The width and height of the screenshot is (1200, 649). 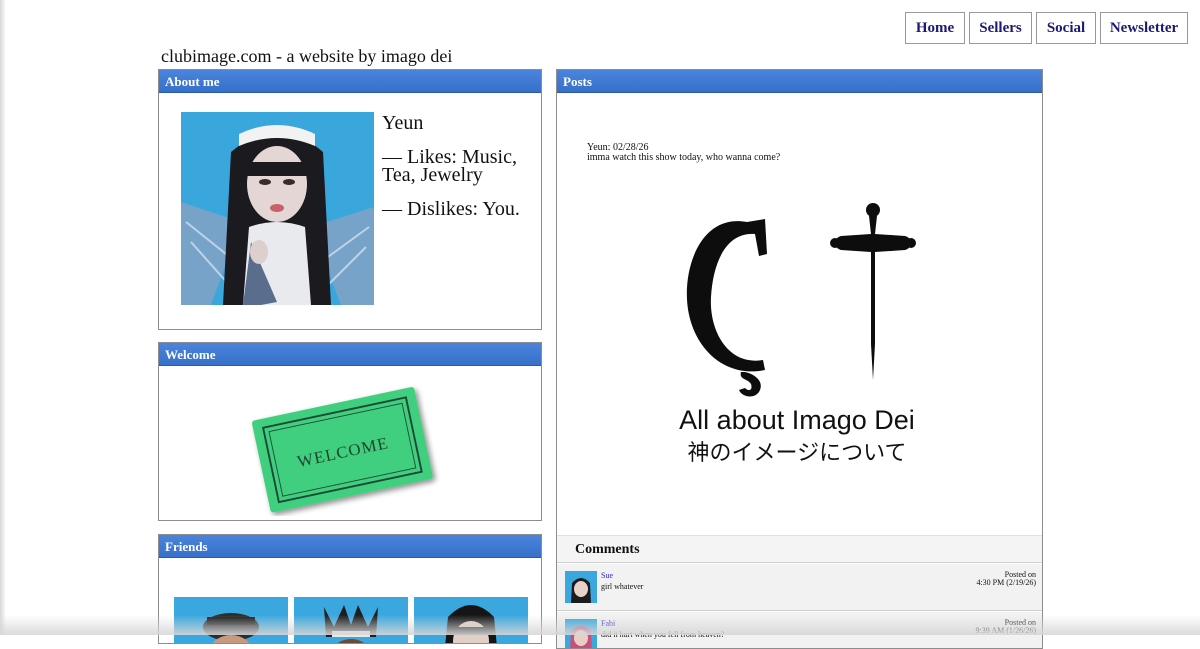 What do you see at coordinates (797, 334) in the screenshot?
I see `imago-dei-logo: All about Imago Dei 神のイメージについて` at bounding box center [797, 334].